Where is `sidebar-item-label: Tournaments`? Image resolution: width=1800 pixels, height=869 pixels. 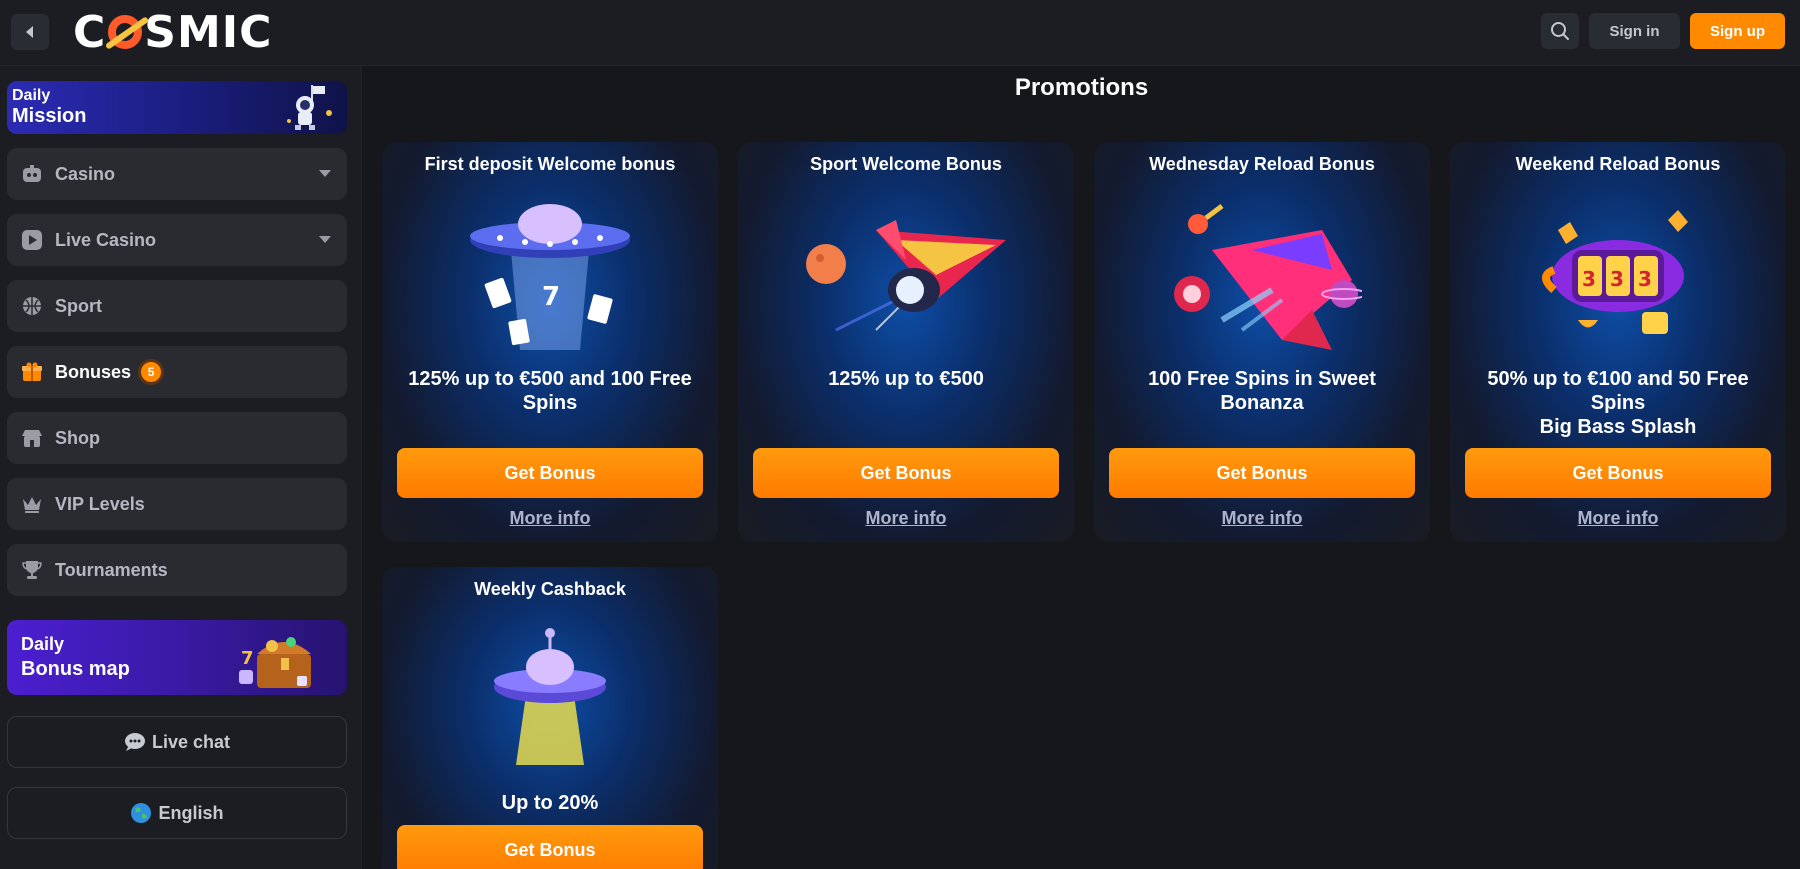
sidebar-item-label: Tournaments is located at coordinates (111, 569).